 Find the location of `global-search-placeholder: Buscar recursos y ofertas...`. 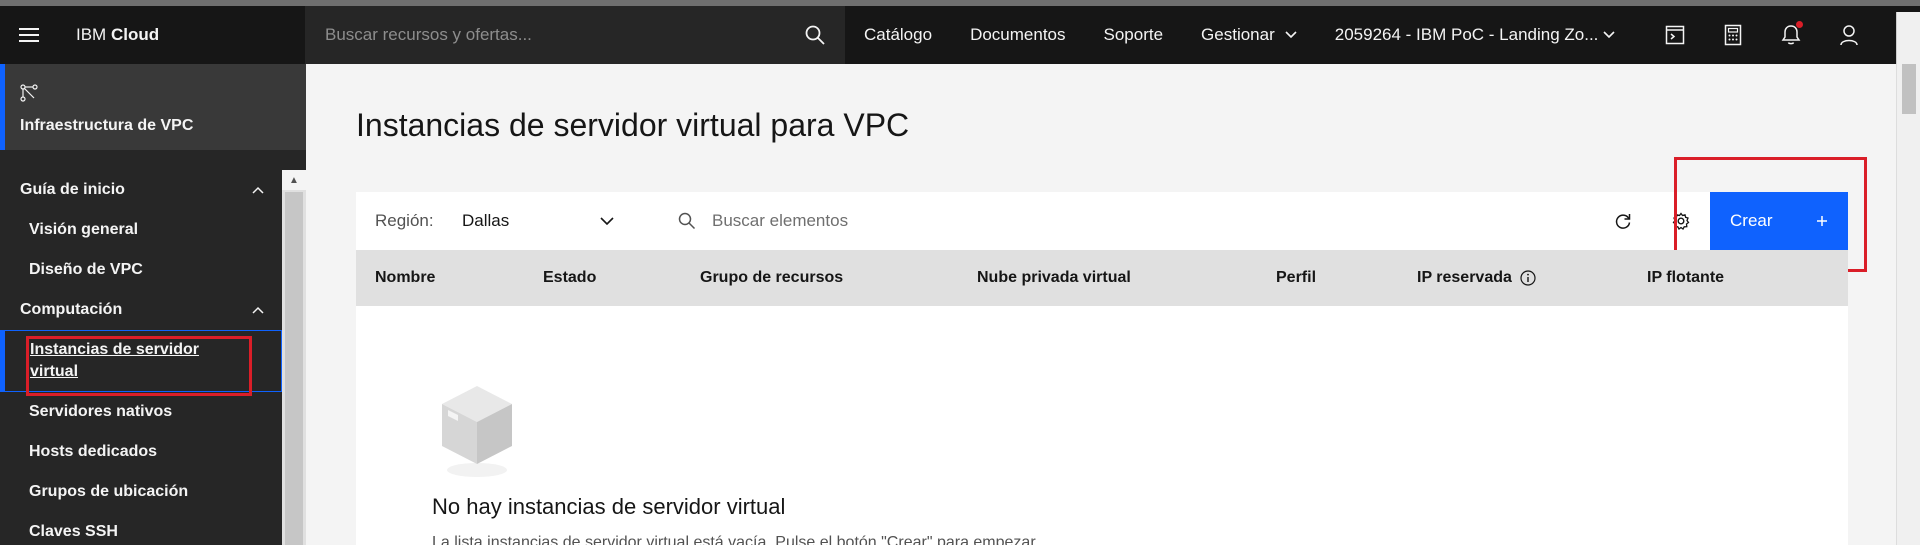

global-search-placeholder: Buscar recursos y ofertas... is located at coordinates (428, 34).